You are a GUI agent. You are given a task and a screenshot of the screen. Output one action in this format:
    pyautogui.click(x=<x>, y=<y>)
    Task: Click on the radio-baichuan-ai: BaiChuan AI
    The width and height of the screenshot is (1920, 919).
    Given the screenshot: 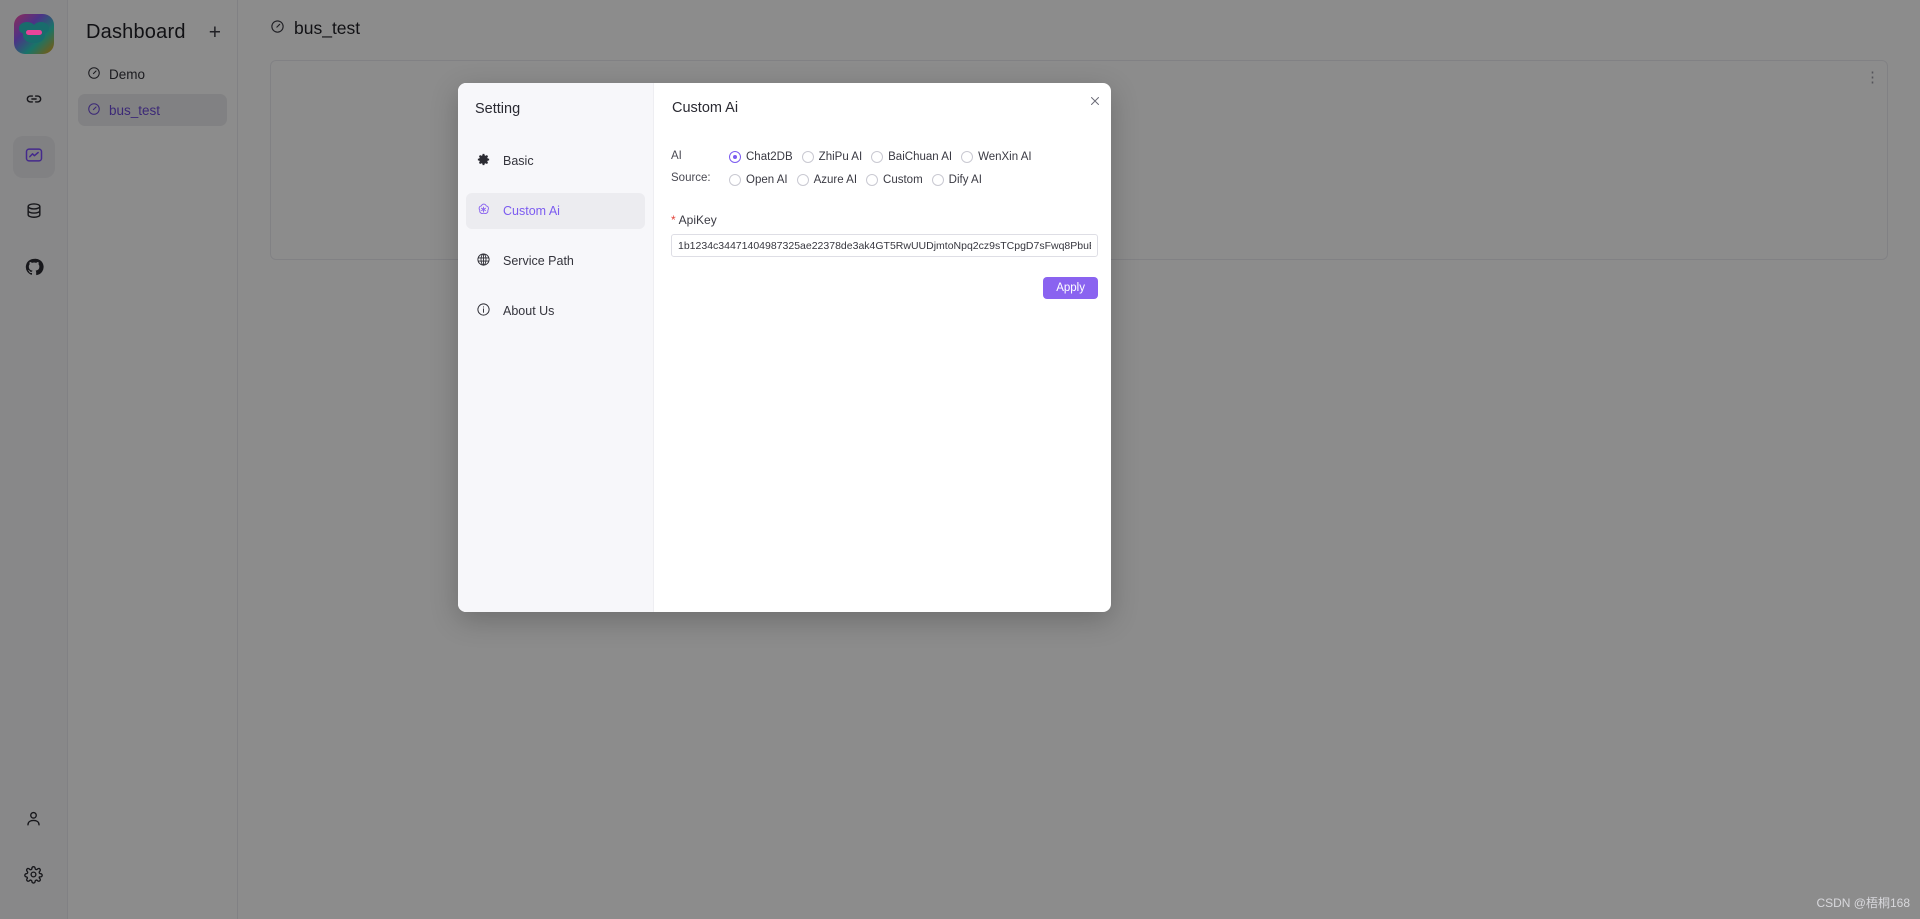 What is the action you would take?
    pyautogui.click(x=911, y=156)
    